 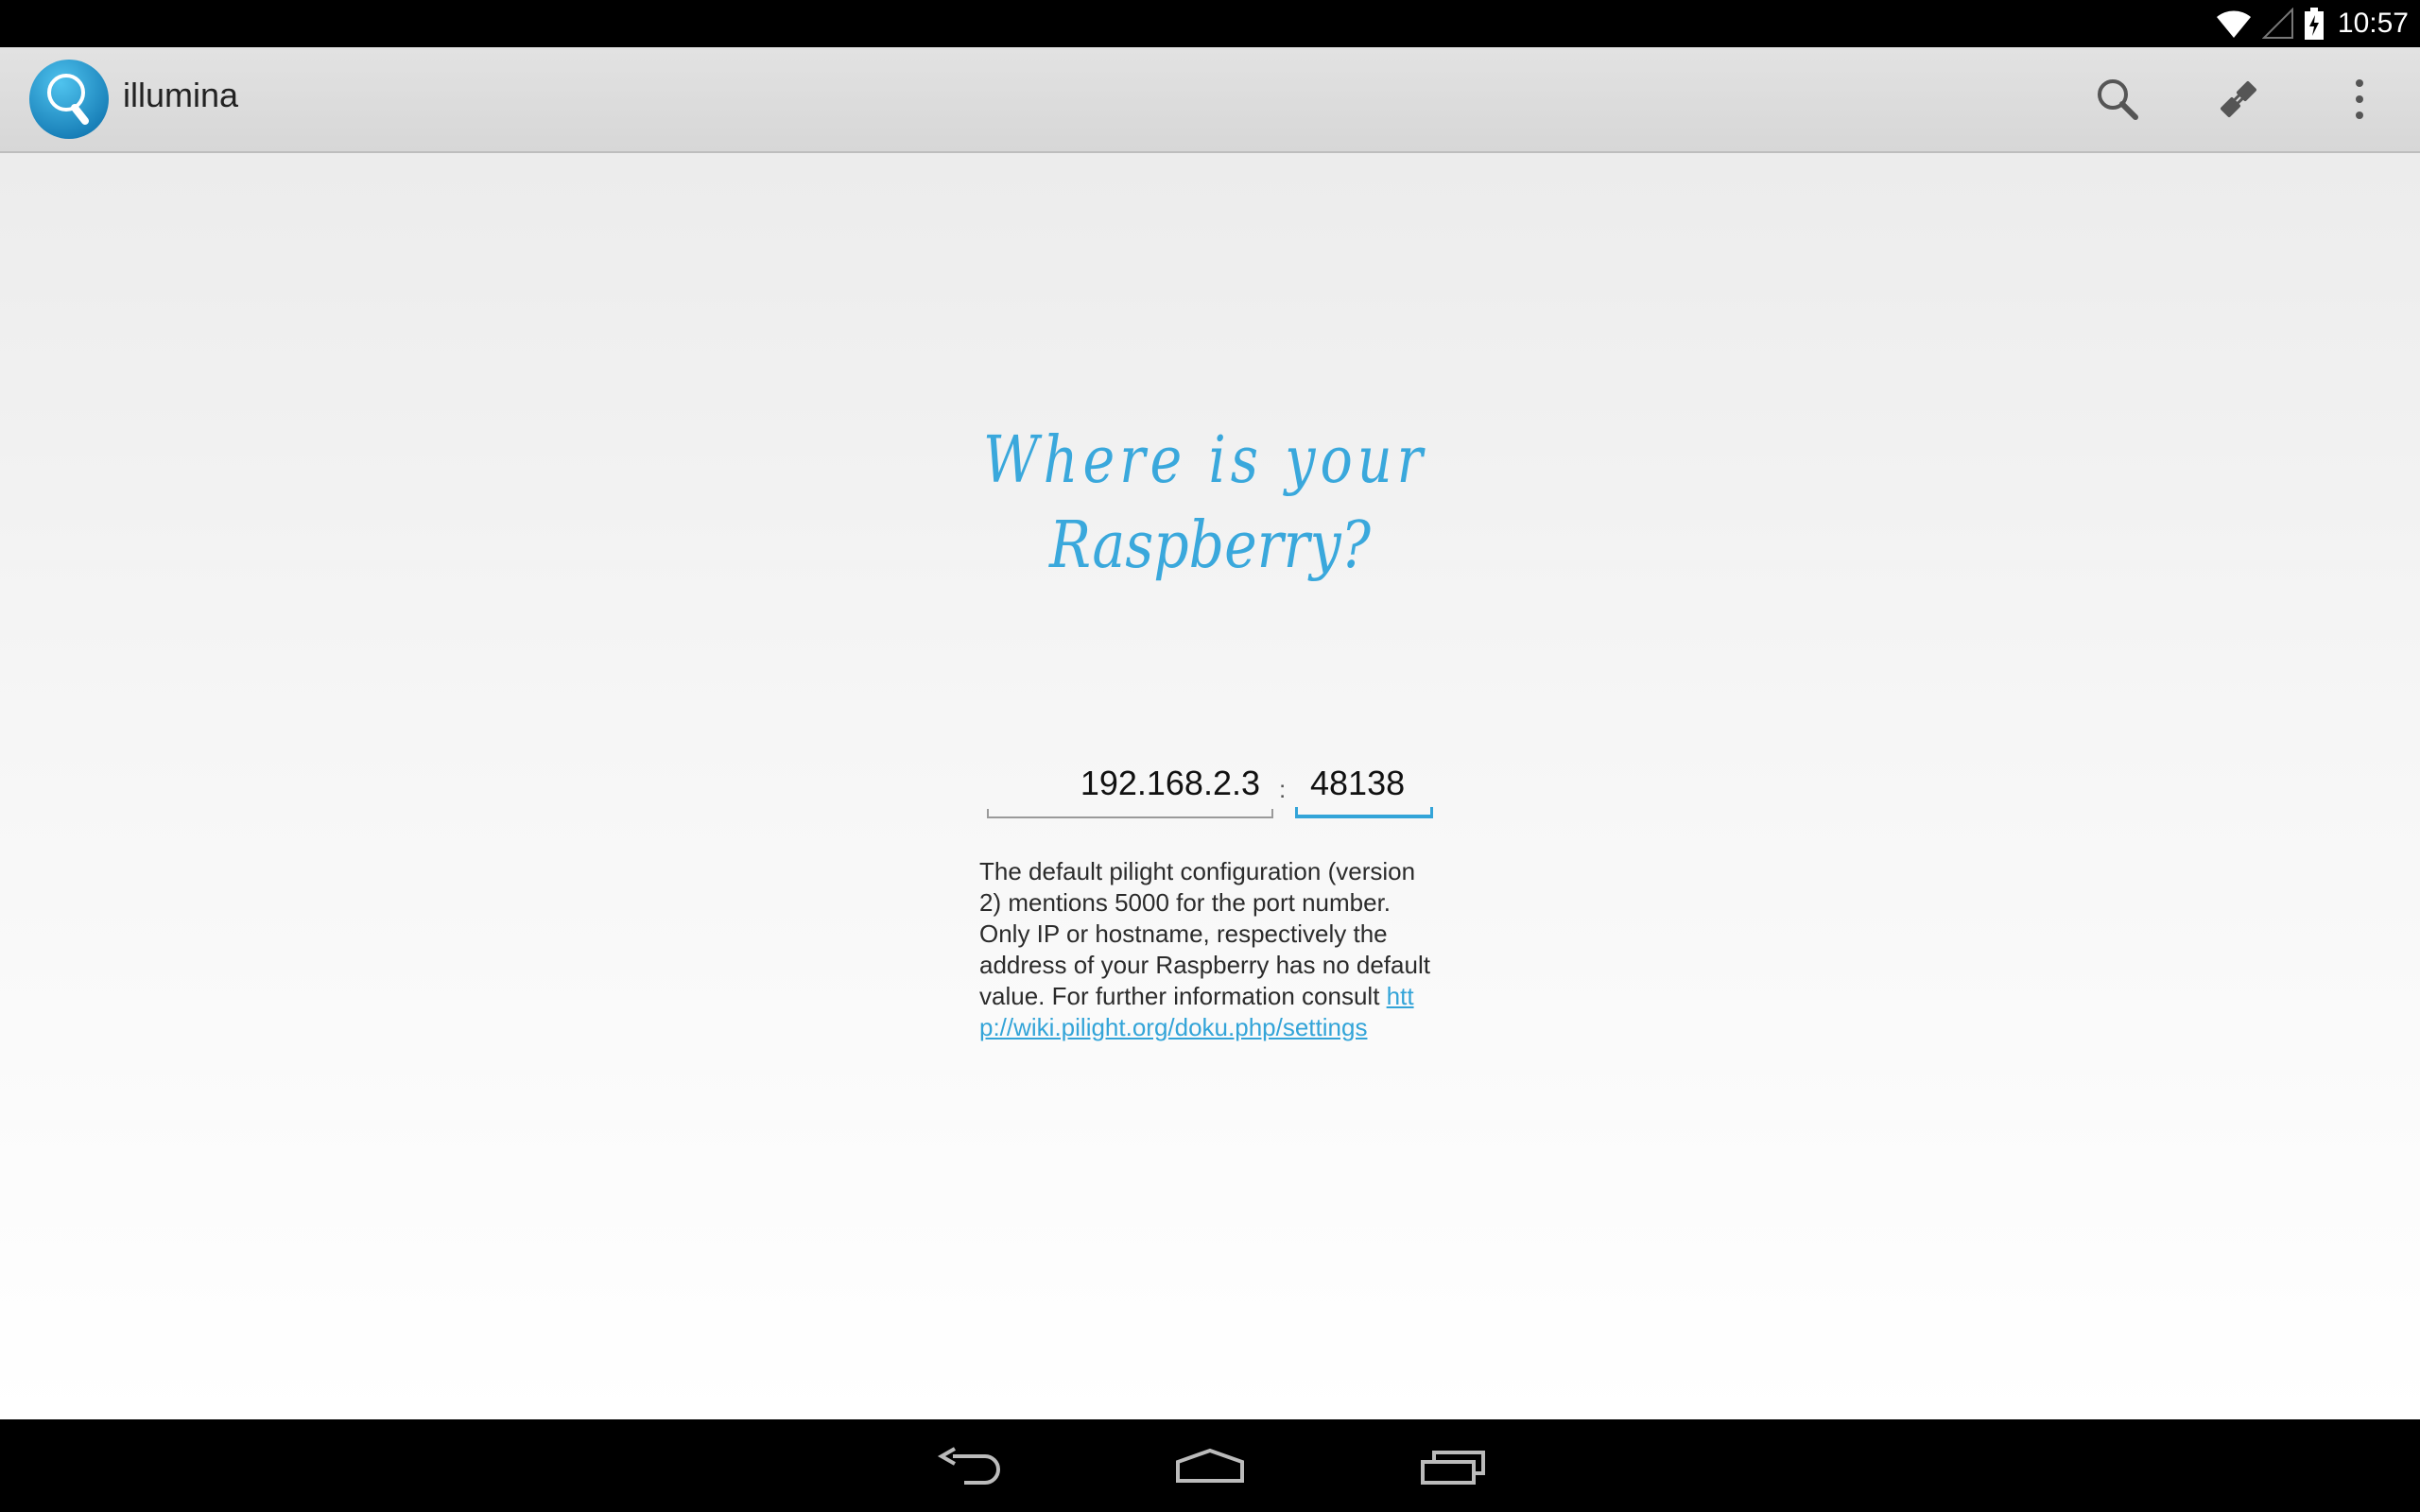 I want to click on plug-icon, so click(x=2238, y=99).